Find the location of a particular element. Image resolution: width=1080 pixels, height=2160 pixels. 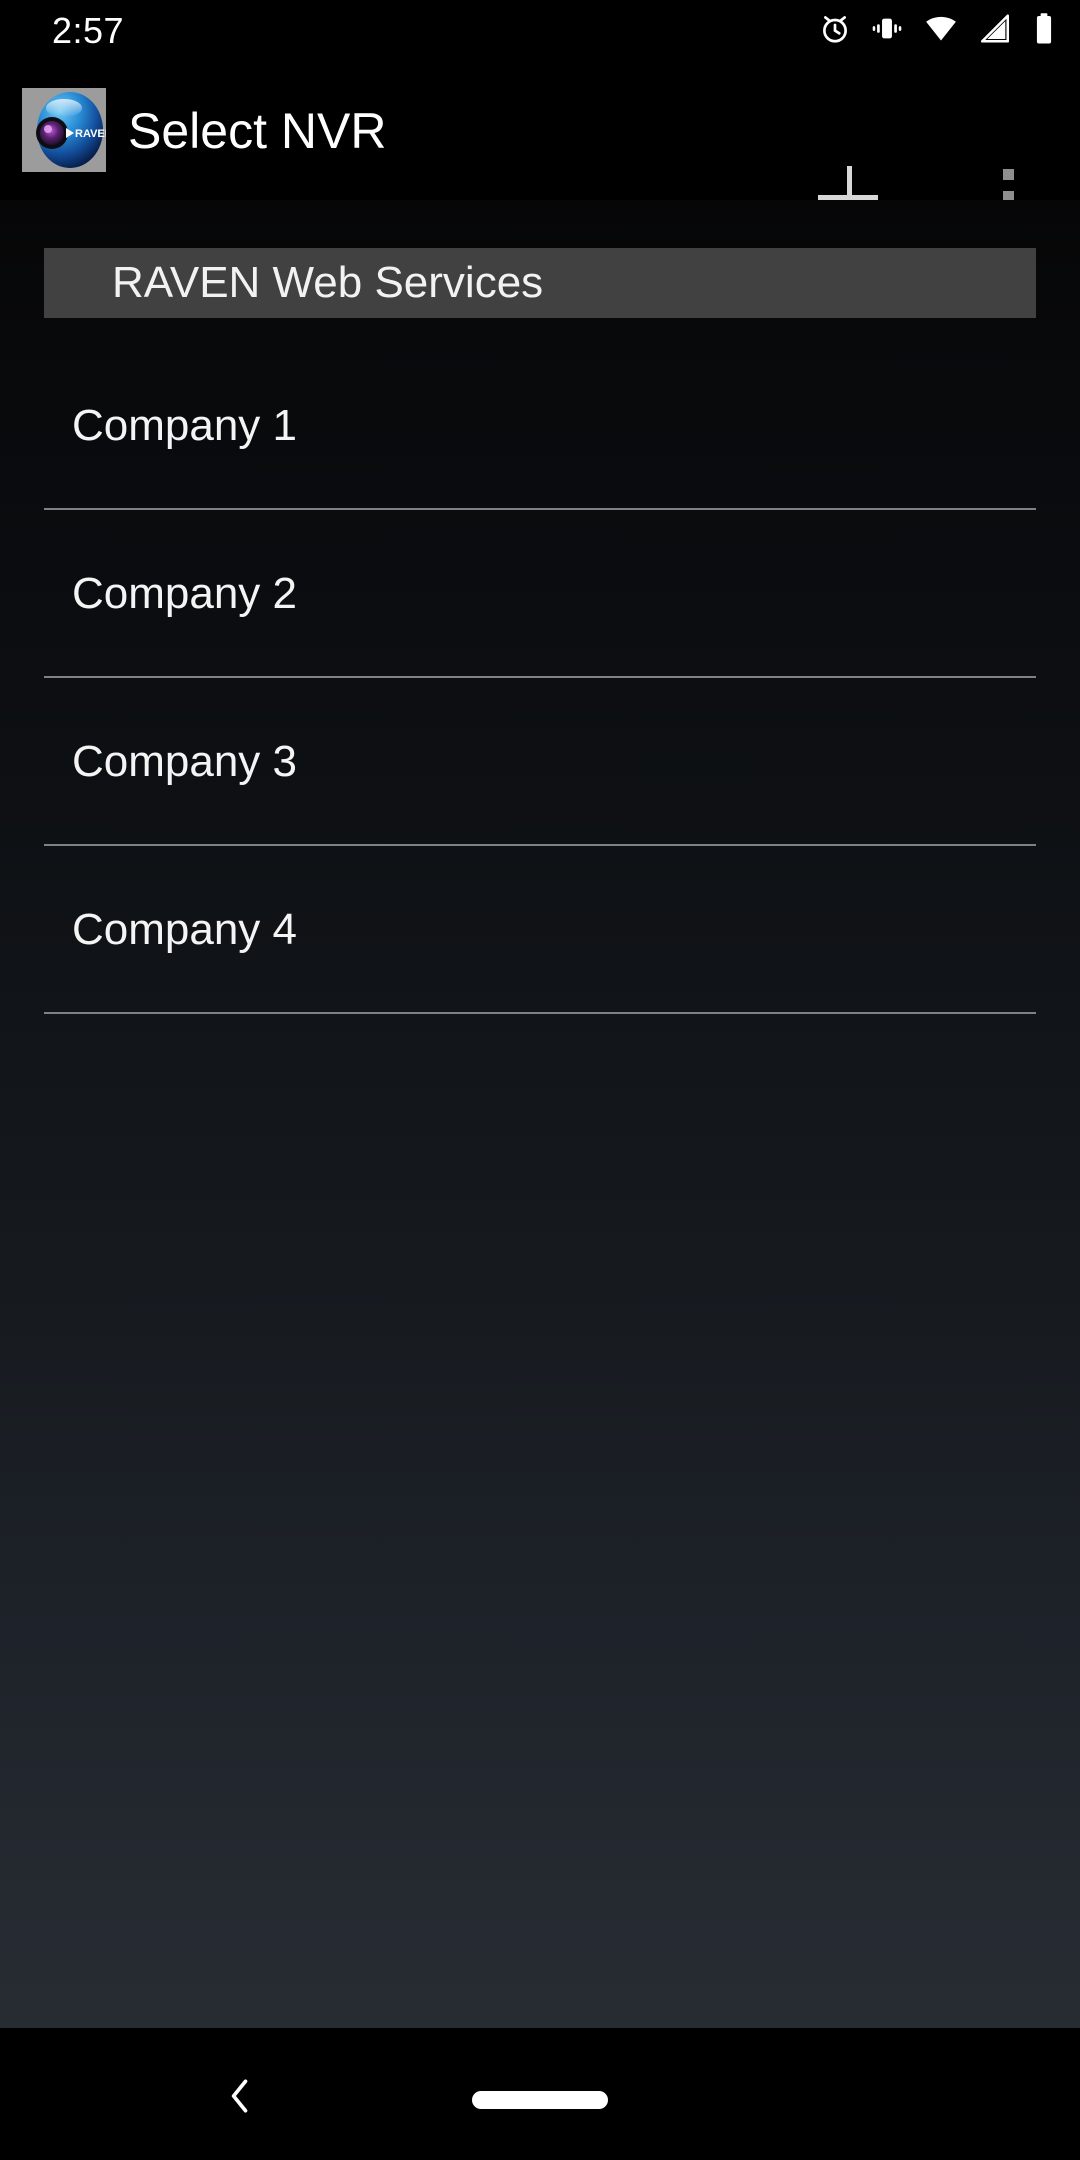

section-header: RAVEN Web Services is located at coordinates (540, 283).